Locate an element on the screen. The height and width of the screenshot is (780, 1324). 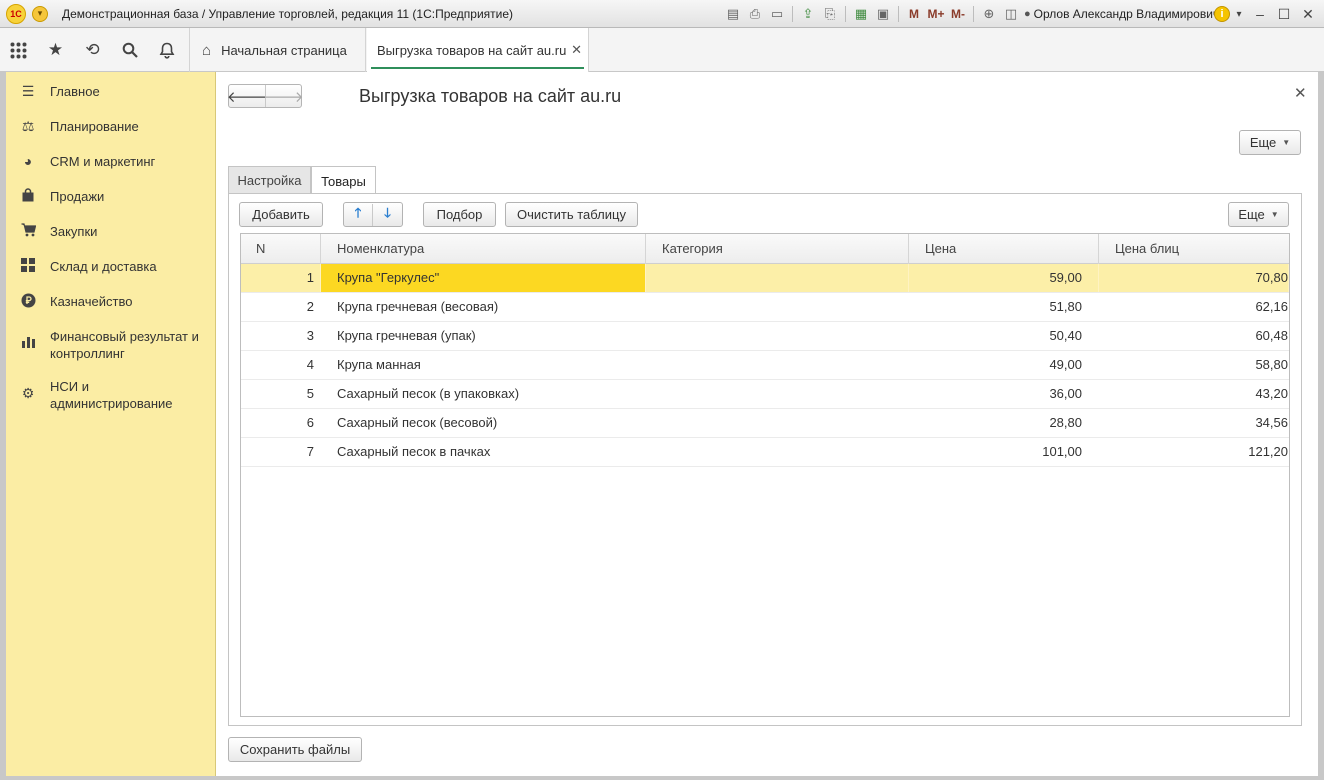
sidebar-item-main: ☰ Главное is located at coordinates (111, 91).